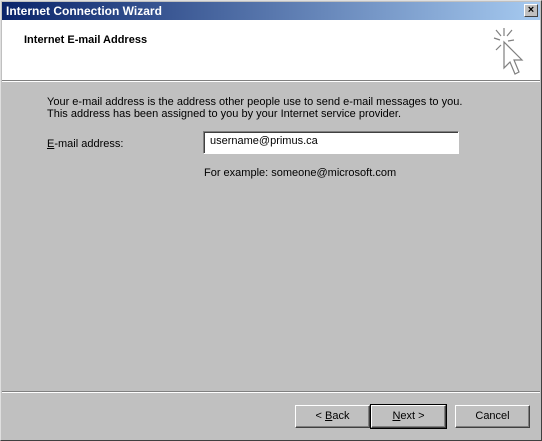  I want to click on example-text: For example: someone@microsoft.com, so click(300, 173).